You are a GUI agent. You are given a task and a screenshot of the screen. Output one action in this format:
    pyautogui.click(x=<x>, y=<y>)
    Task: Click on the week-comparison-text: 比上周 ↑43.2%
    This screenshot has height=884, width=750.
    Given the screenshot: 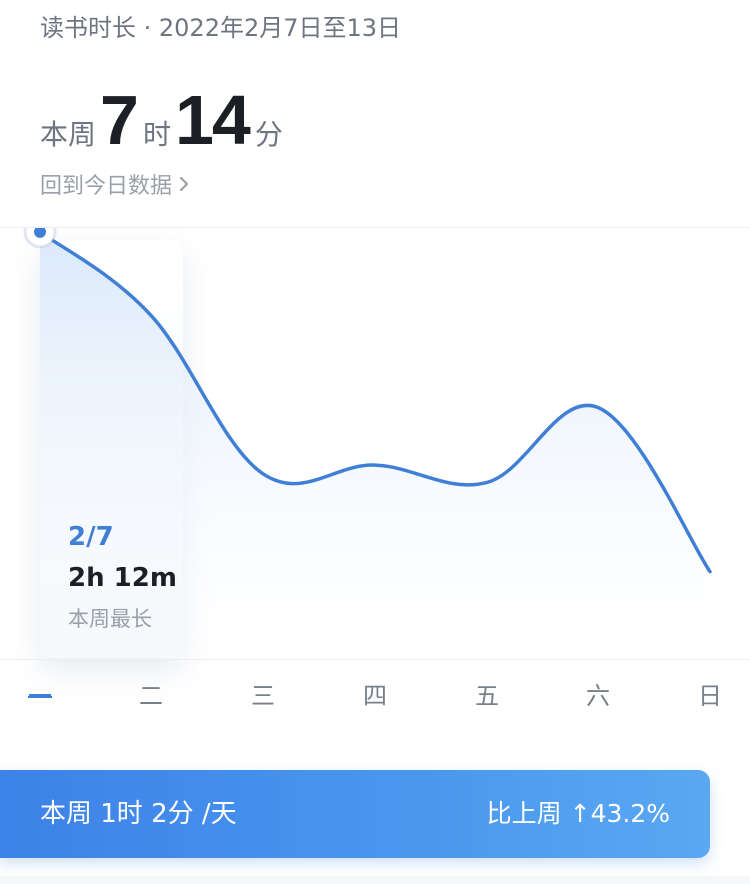 What is the action you would take?
    pyautogui.click(x=578, y=813)
    